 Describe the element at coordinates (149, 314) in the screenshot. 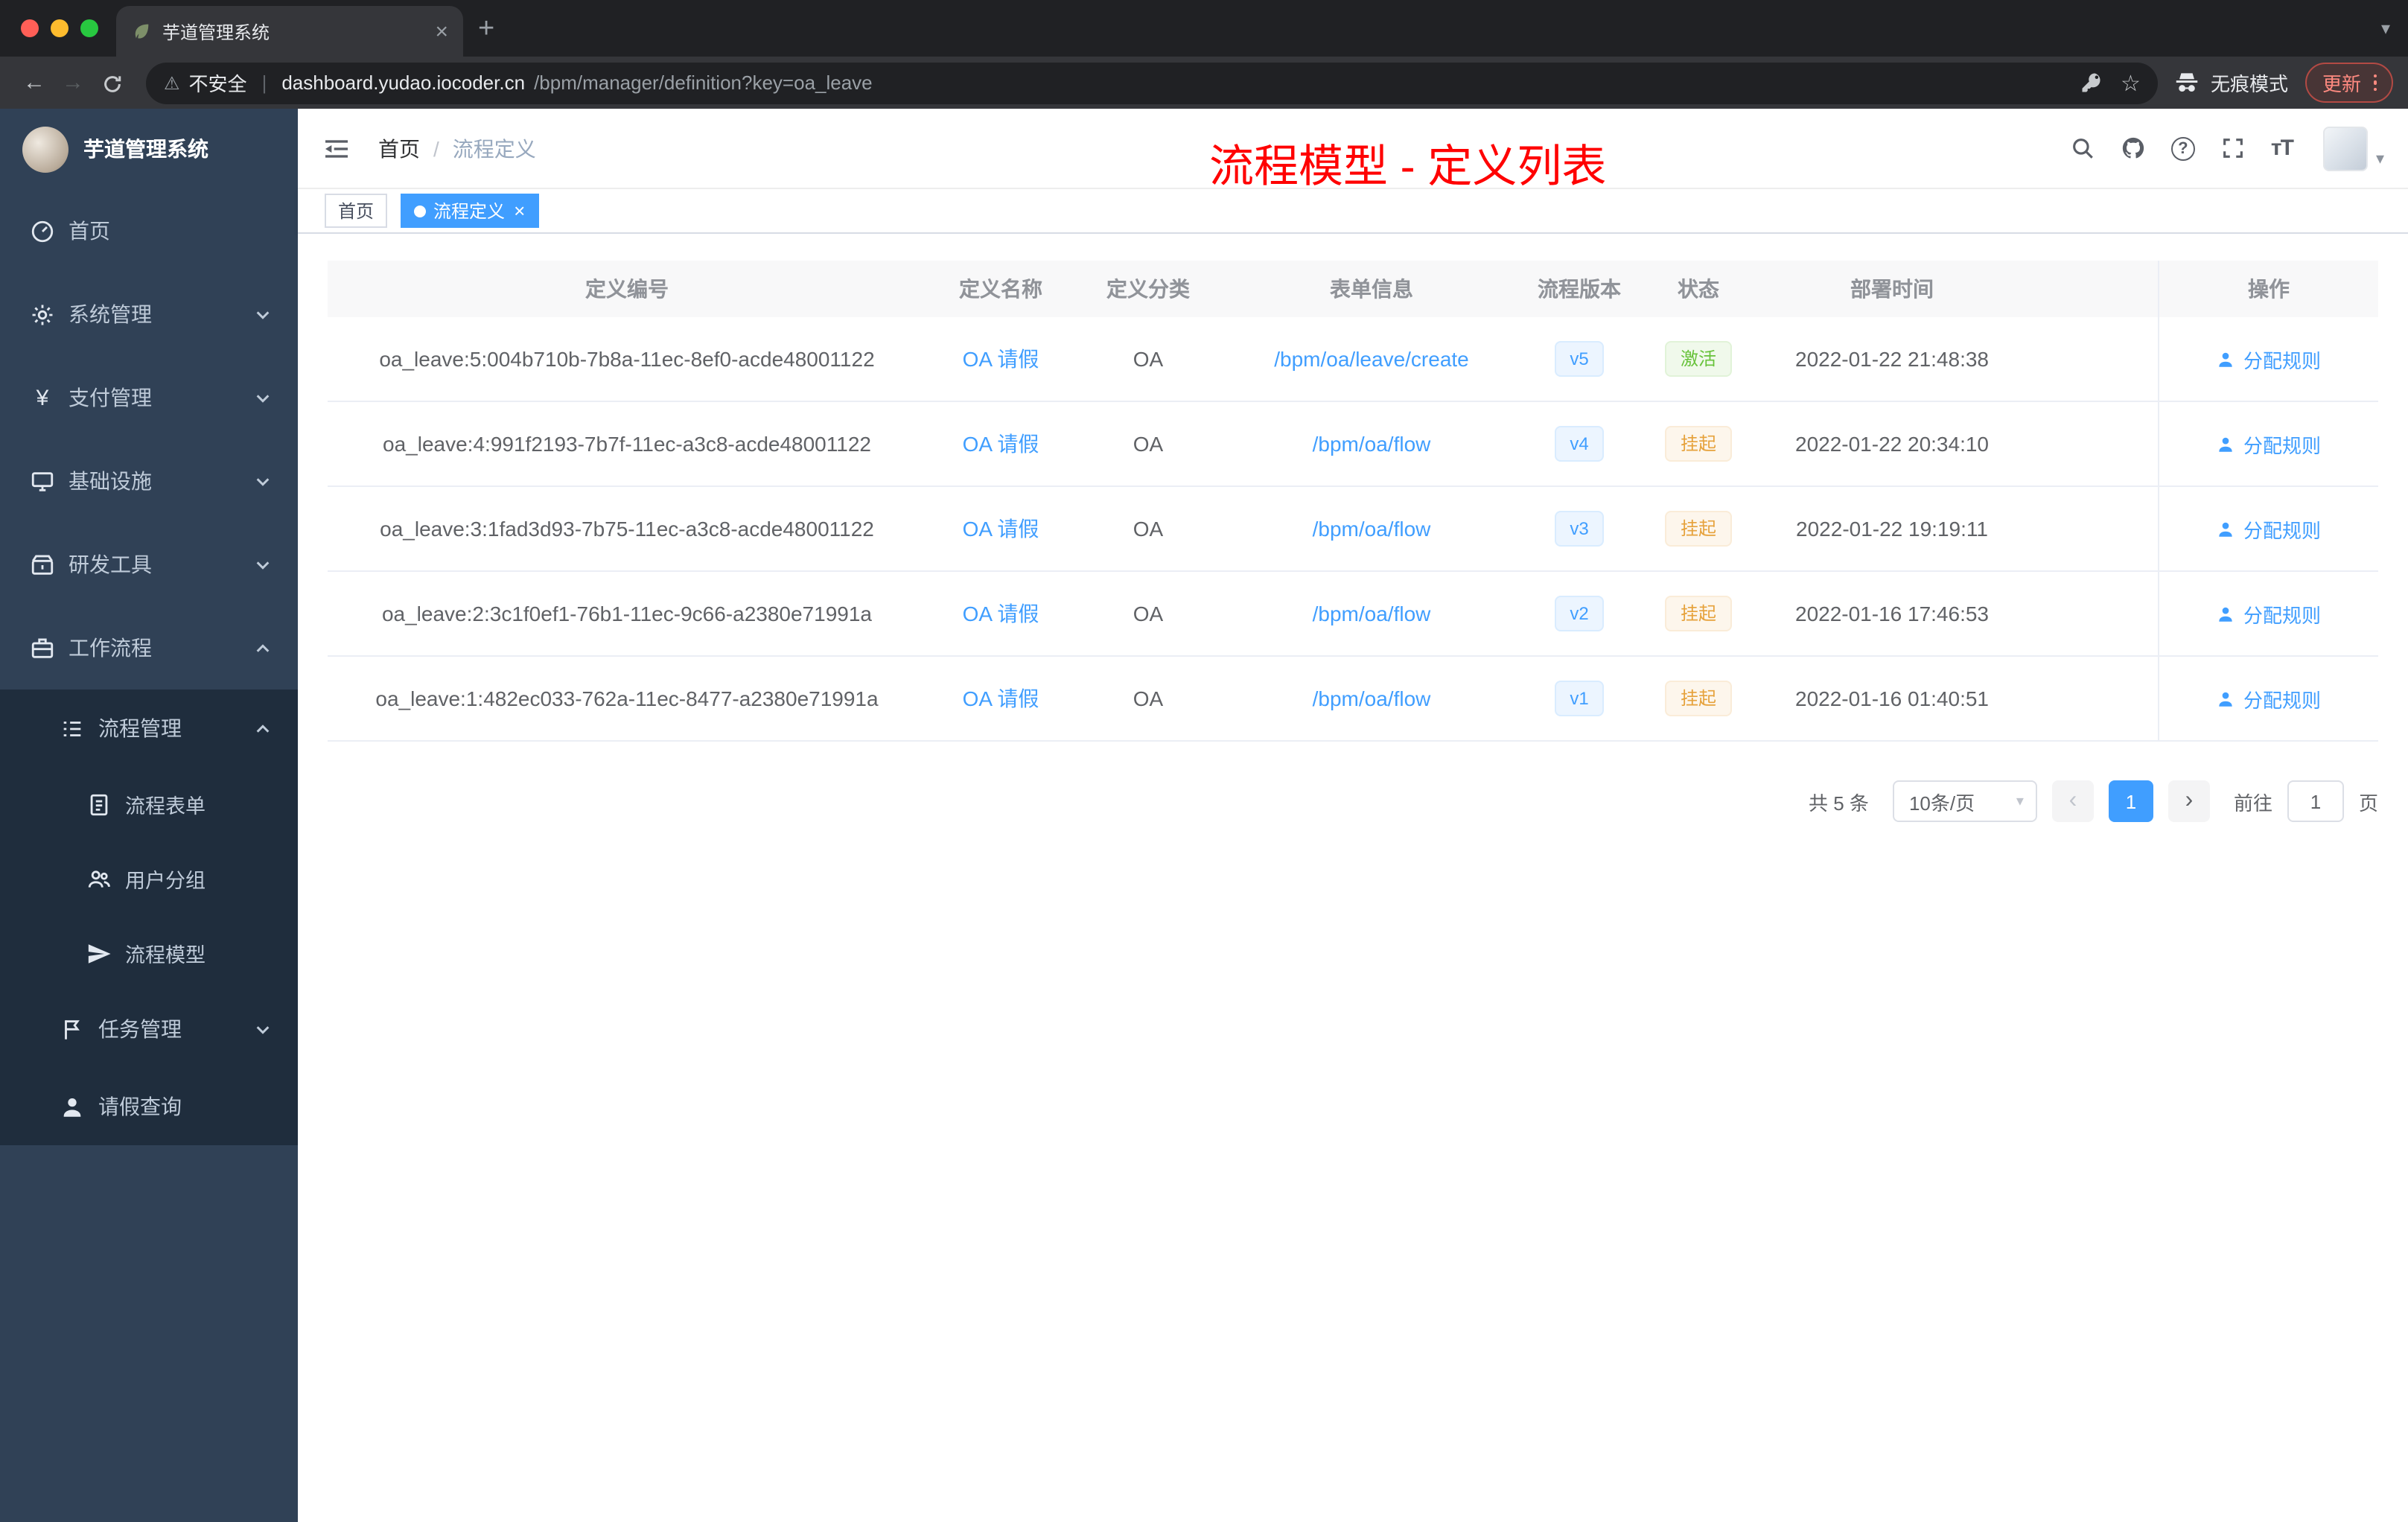

I see `sidebar-item-system: 系统管理` at that location.